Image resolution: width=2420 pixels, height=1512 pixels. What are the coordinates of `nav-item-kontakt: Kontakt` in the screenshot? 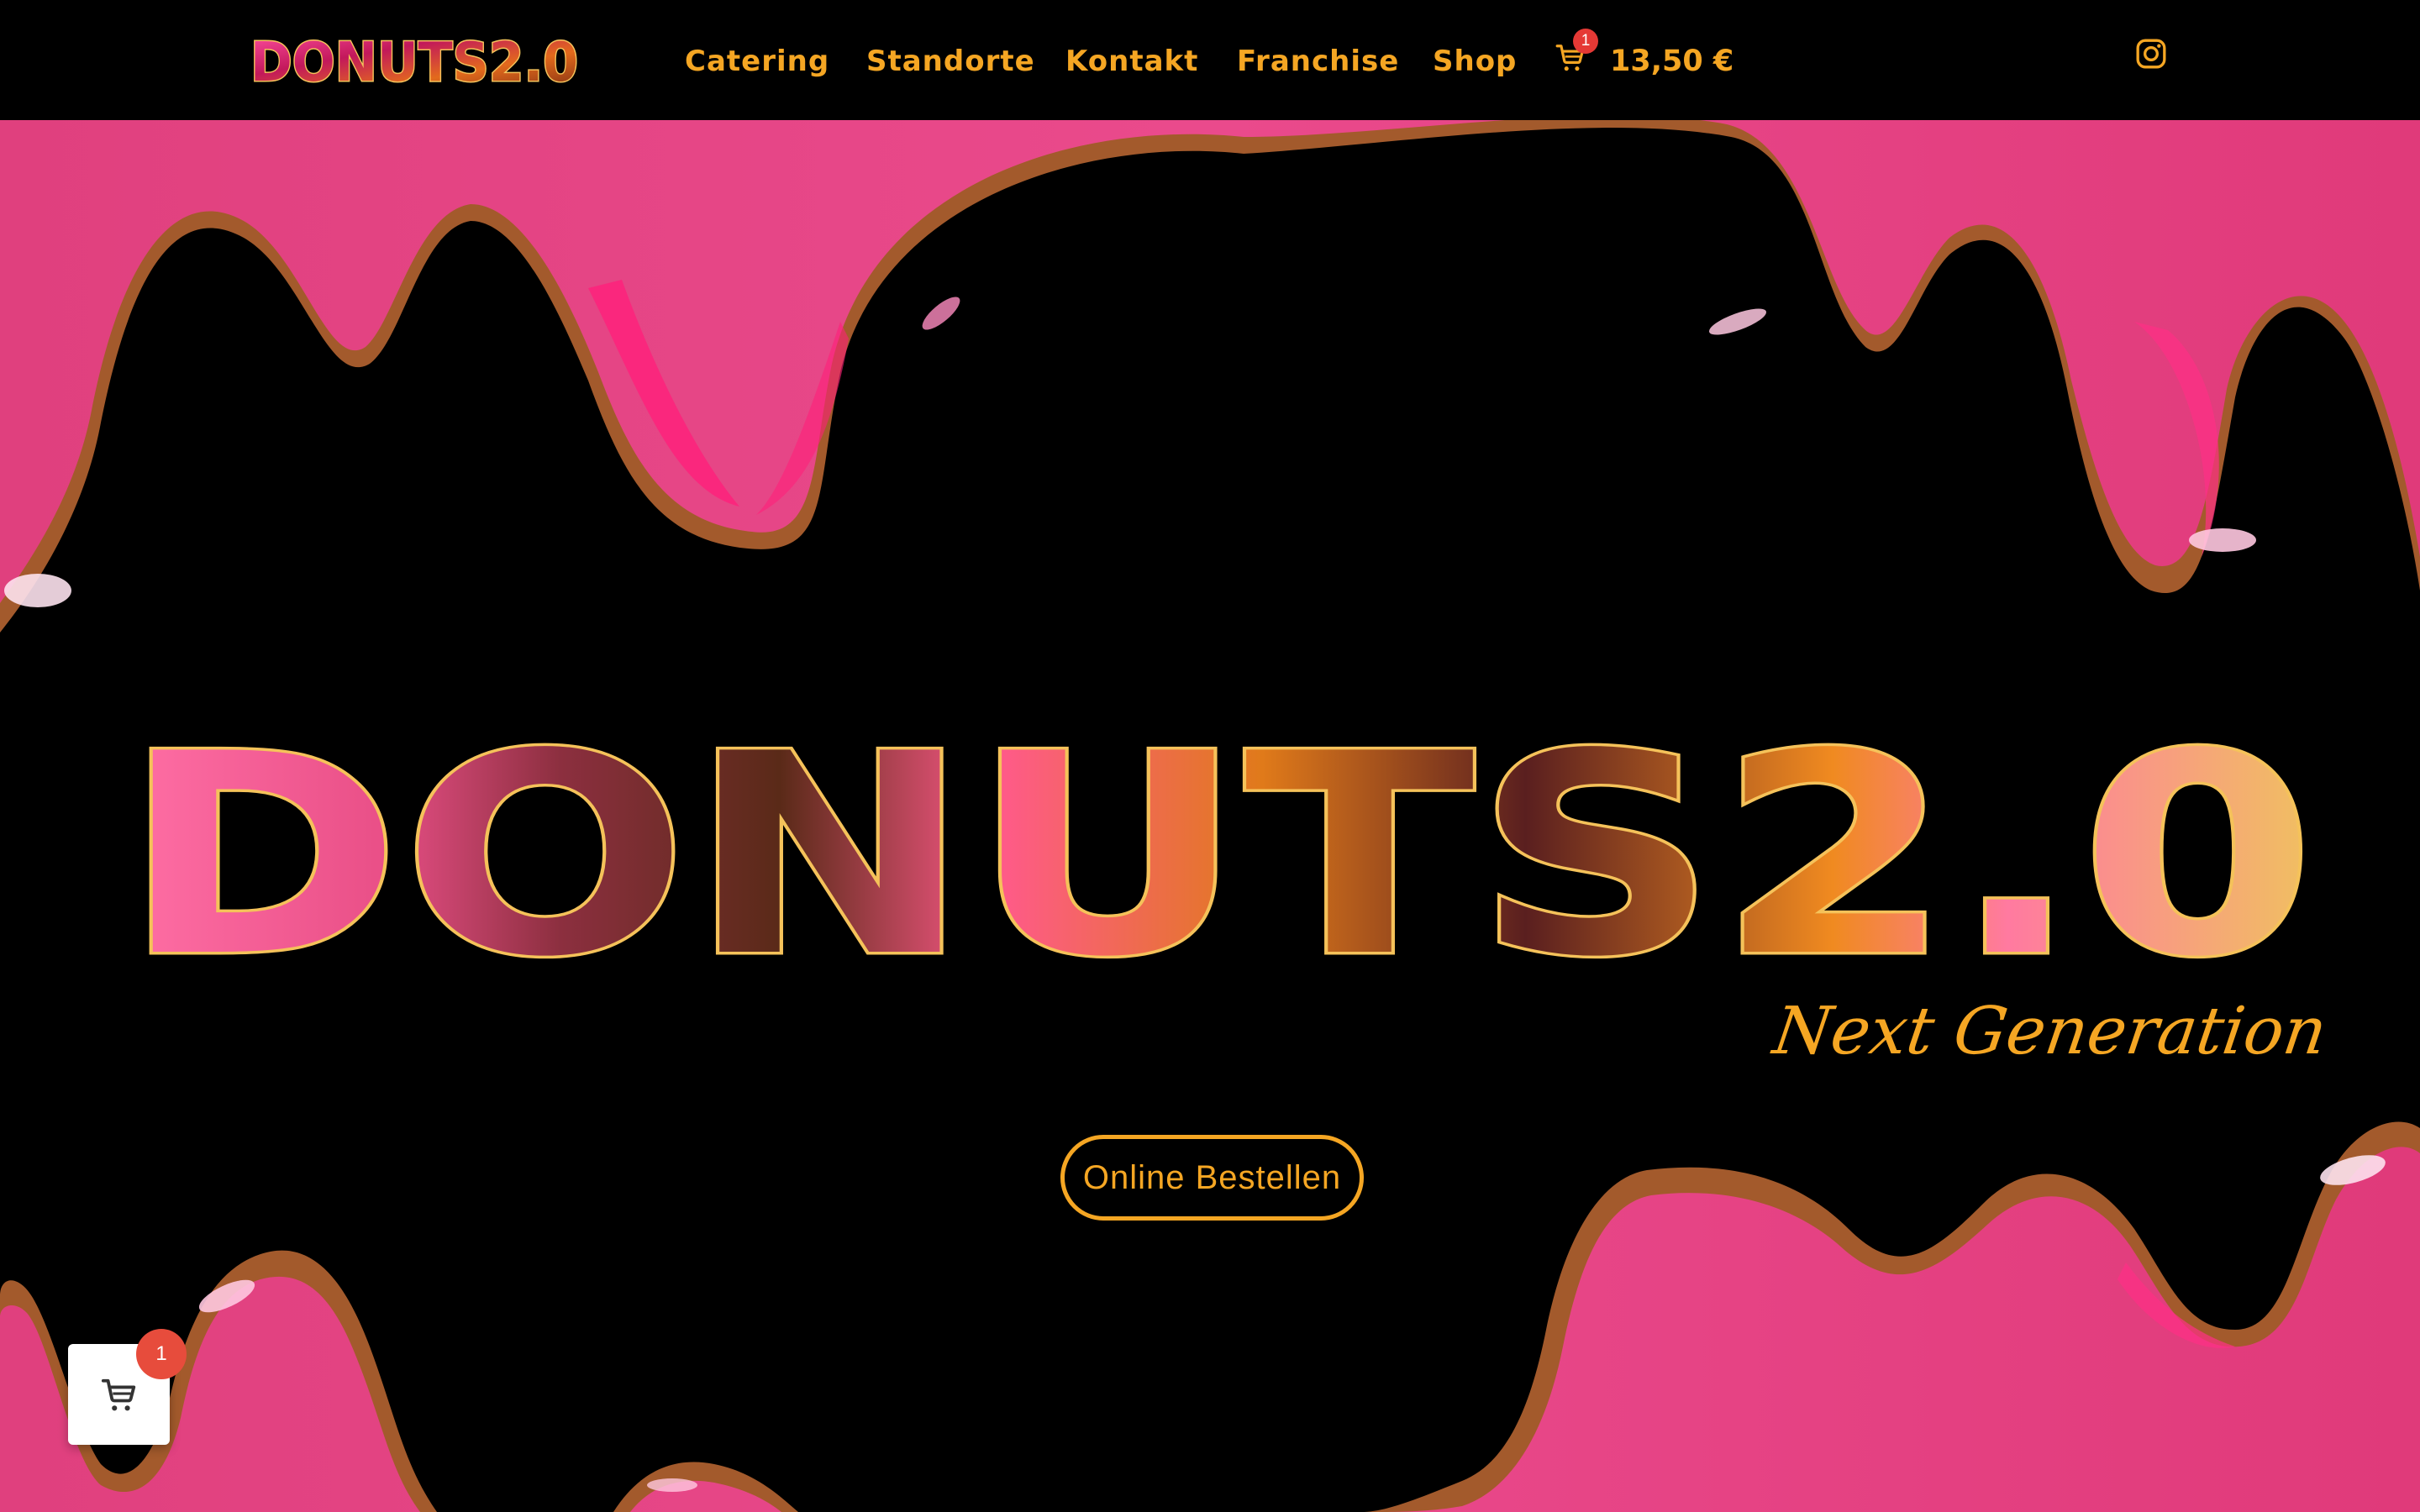 It's located at (1132, 61).